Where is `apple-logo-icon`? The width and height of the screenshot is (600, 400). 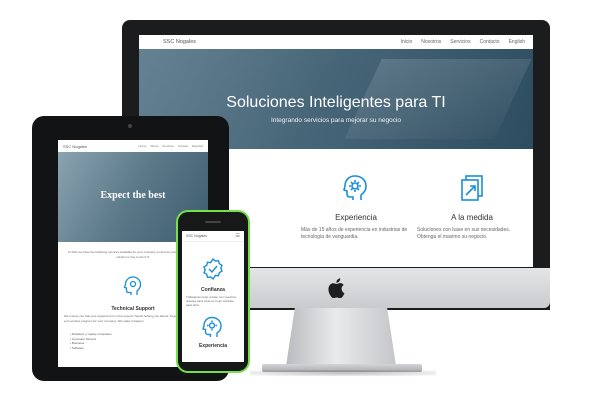
apple-logo-icon is located at coordinates (336, 288).